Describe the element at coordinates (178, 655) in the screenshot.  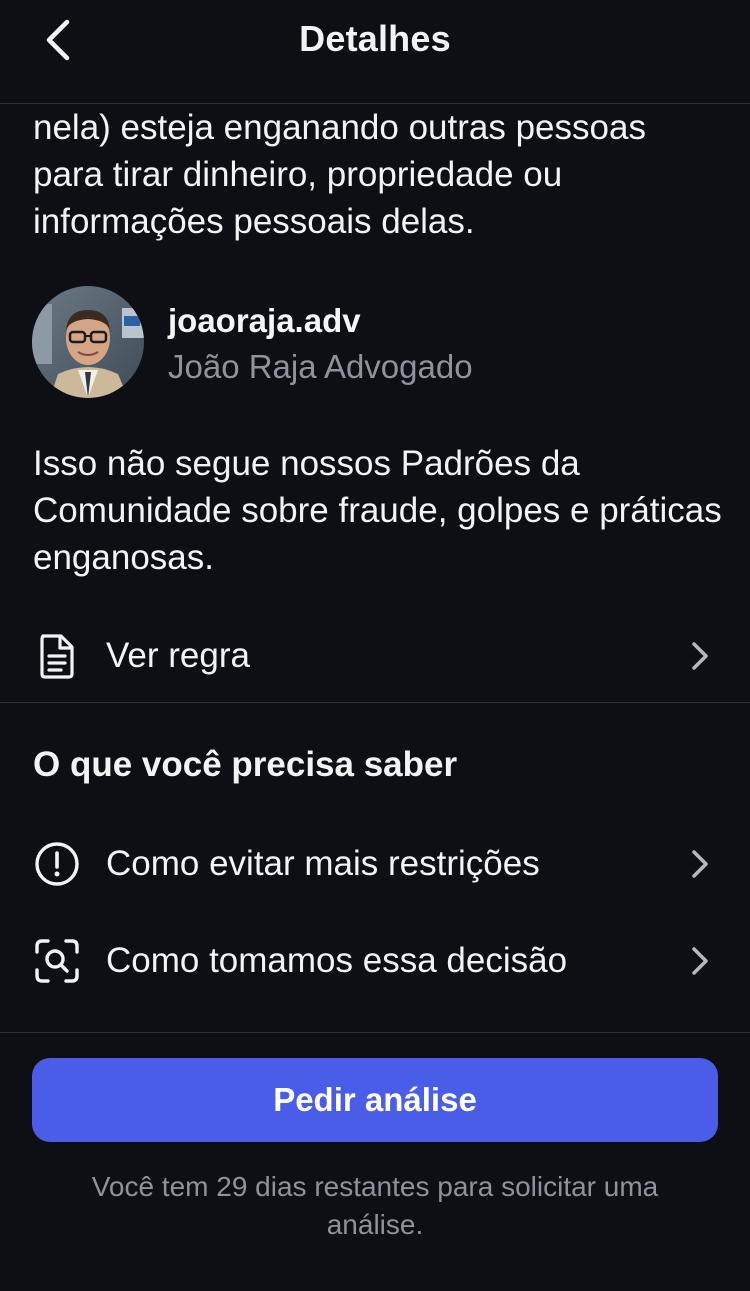
I see `view-rule-label: Ver regra` at that location.